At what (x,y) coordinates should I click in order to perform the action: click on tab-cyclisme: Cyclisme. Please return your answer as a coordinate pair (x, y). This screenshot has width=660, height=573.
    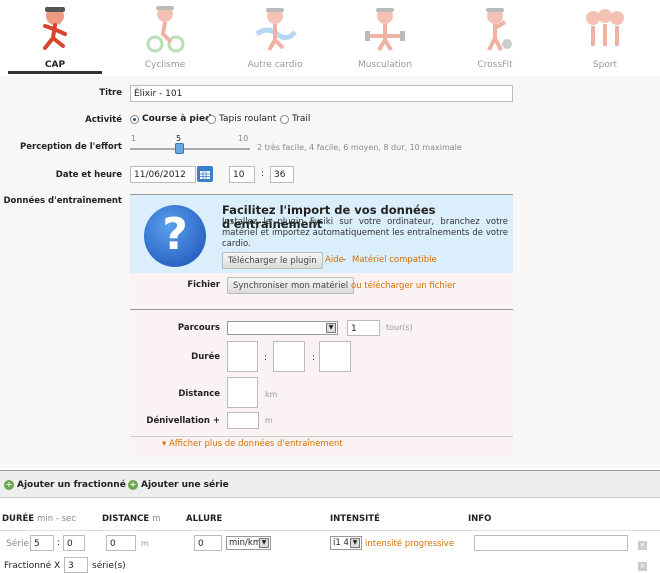
    Looking at the image, I should click on (165, 37).